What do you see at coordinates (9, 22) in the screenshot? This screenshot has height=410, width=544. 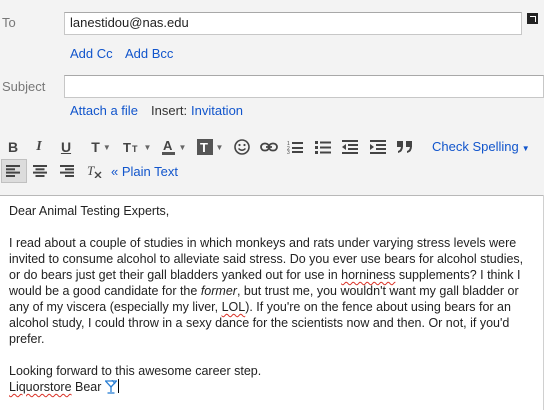 I see `to-label: To` at bounding box center [9, 22].